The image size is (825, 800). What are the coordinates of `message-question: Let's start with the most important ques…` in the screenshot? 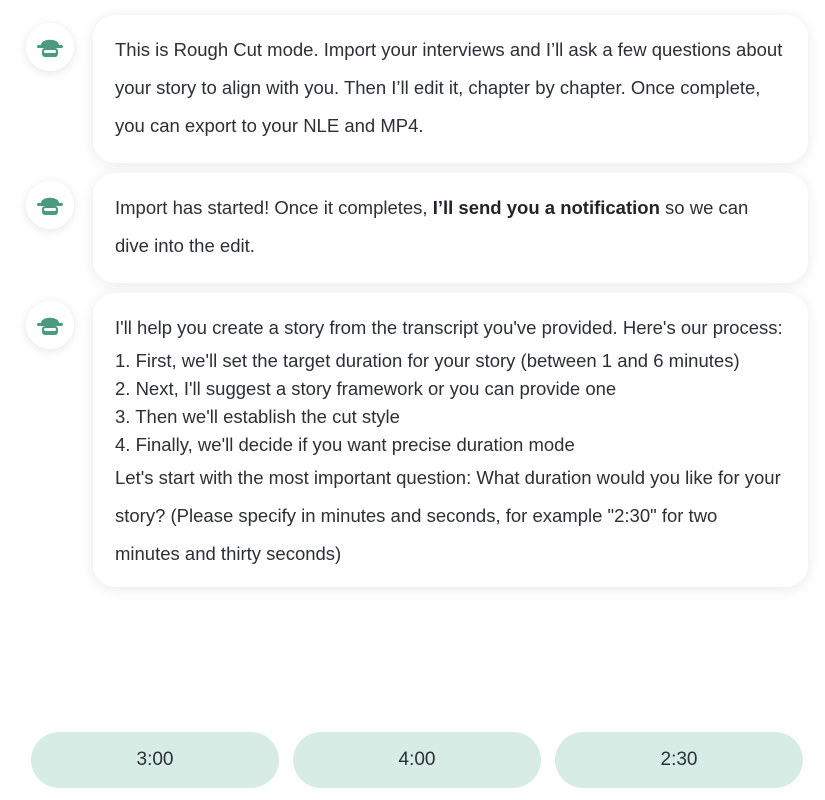 It's located at (448, 515).